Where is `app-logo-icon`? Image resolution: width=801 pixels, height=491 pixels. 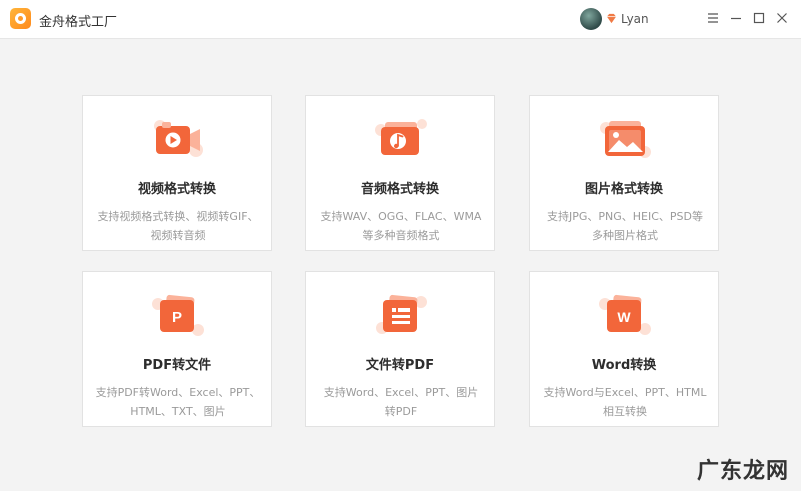 app-logo-icon is located at coordinates (20, 18).